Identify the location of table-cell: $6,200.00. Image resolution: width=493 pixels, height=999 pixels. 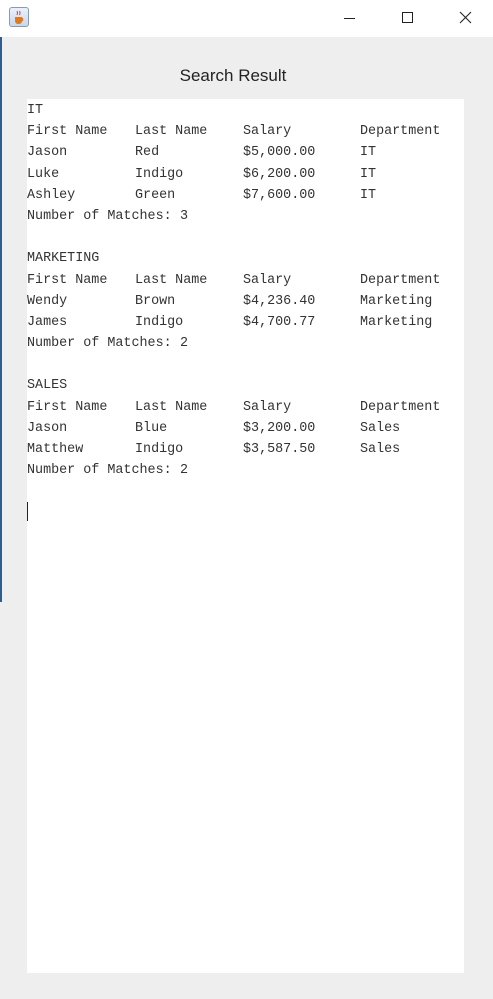
(279, 174).